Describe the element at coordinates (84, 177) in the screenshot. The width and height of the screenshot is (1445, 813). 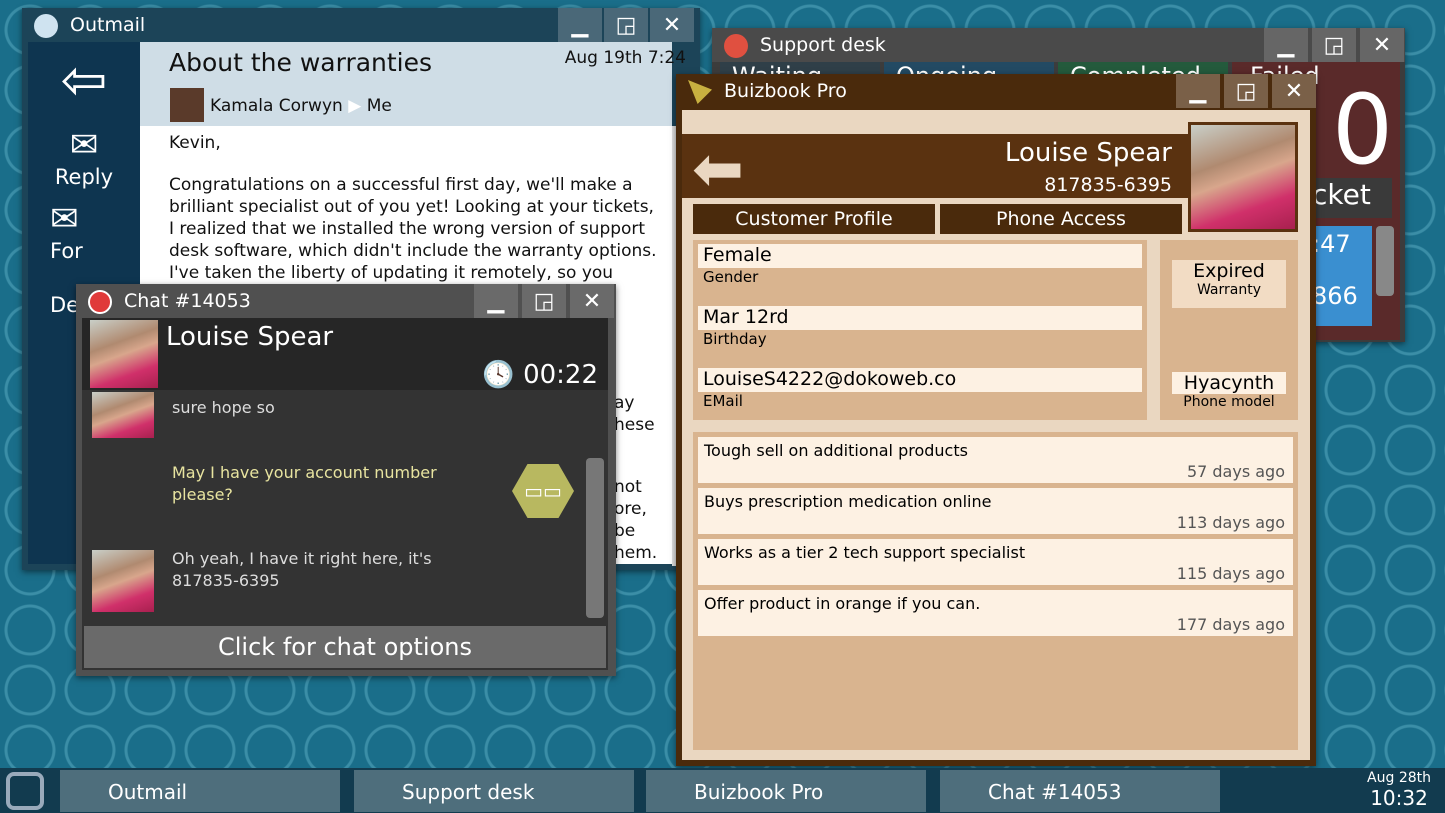
I see `reply-label: Reply` at that location.